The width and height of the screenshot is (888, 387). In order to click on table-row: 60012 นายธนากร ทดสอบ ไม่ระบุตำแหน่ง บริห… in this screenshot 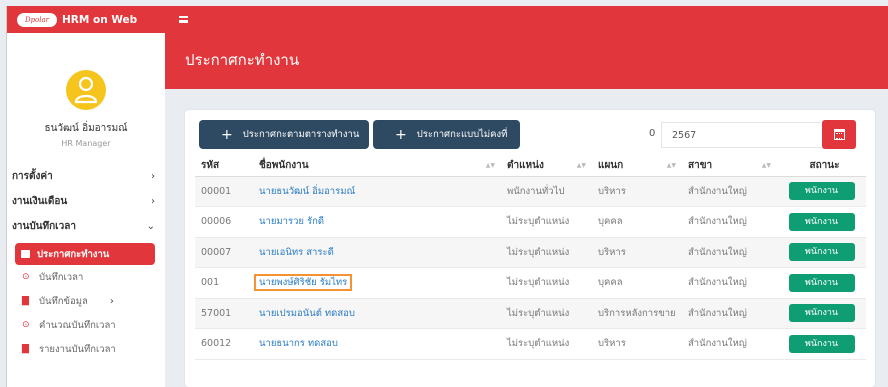, I will do `click(530, 344)`.